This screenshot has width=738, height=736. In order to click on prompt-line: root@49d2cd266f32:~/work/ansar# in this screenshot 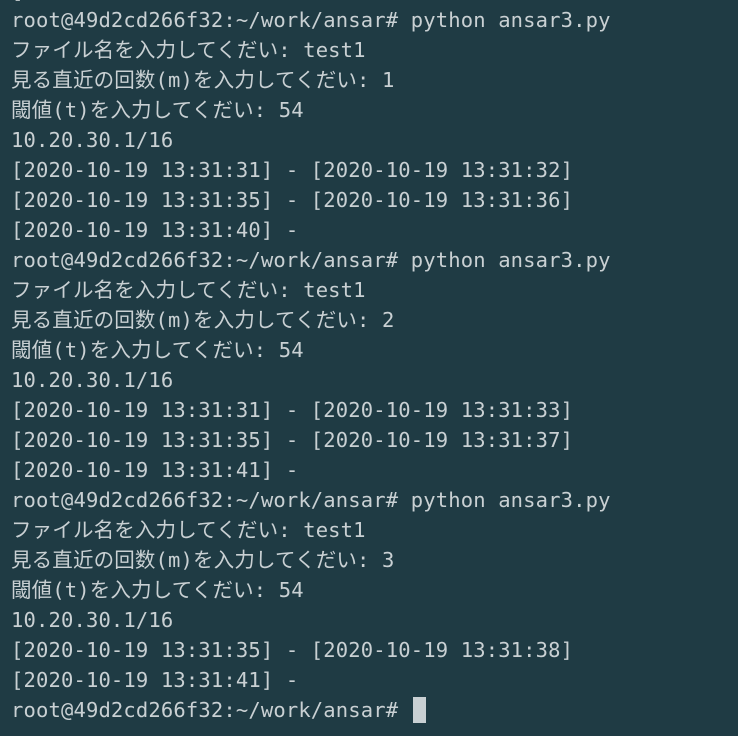, I will do `click(374, 710)`.